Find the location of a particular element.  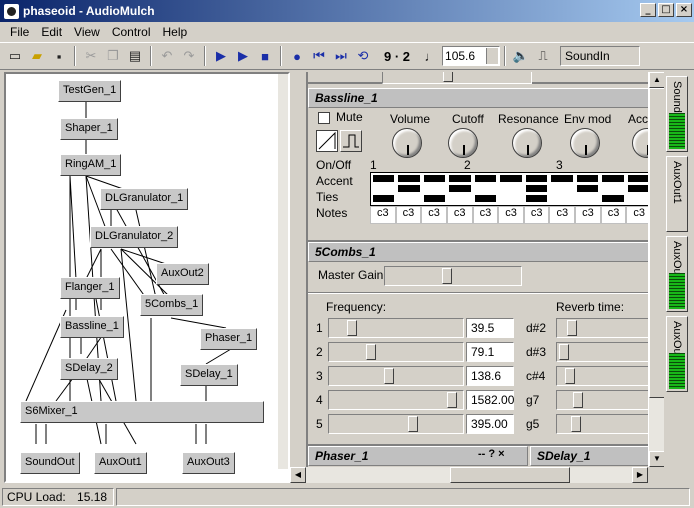

panels-horizontal-scrollbar: ◀ ▶ is located at coordinates (469, 475).